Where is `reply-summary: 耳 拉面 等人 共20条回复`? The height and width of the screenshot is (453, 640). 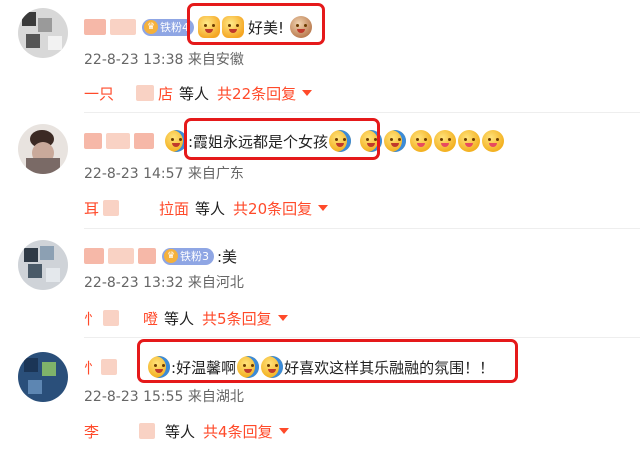
reply-summary: 耳 拉面 等人 共20条回复 is located at coordinates (206, 208).